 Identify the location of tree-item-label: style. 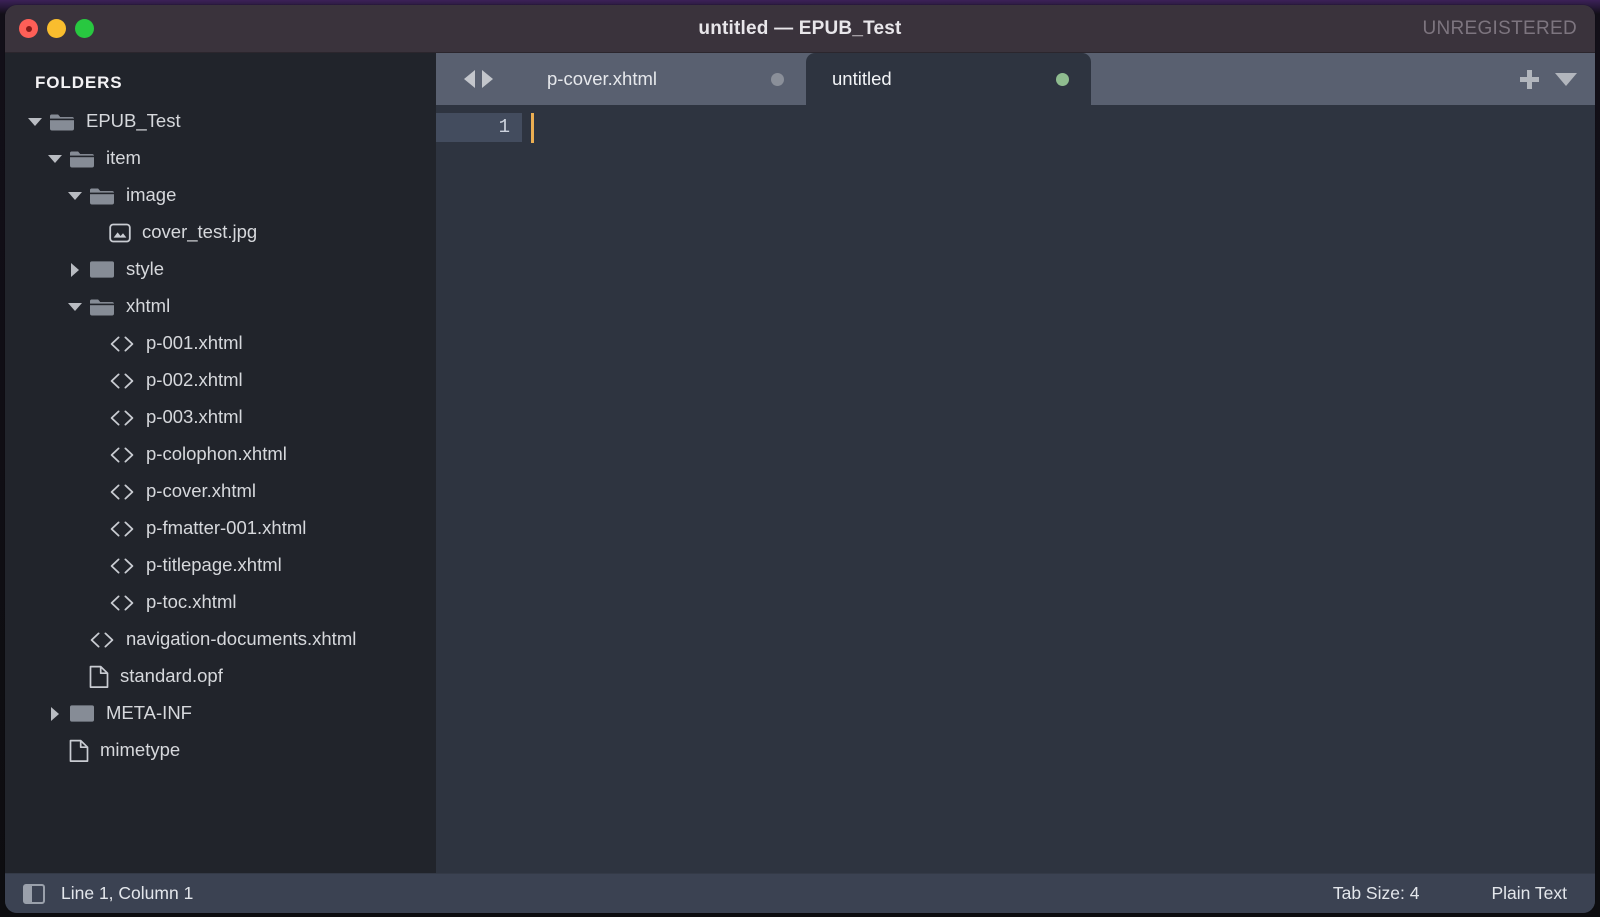
(145, 269).